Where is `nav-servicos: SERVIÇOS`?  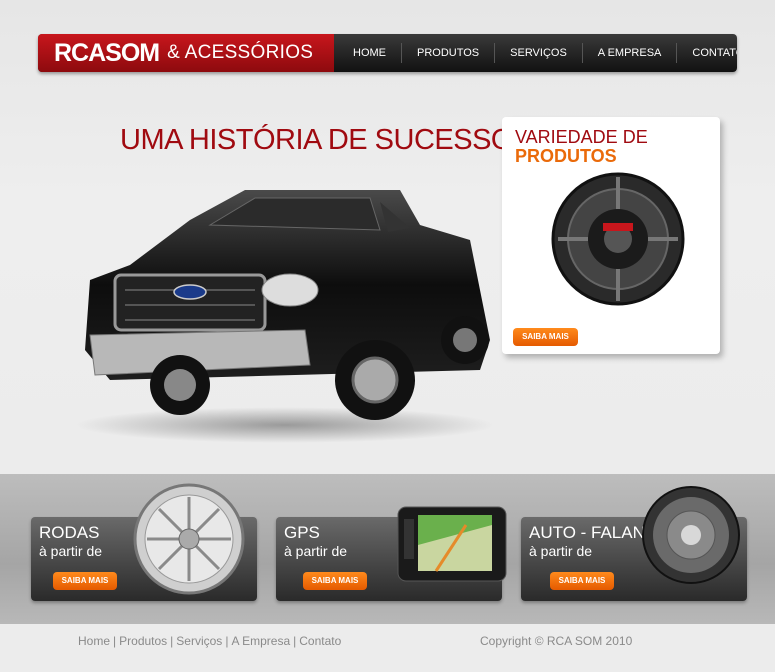
nav-servicos: SERVIÇOS is located at coordinates (539, 53).